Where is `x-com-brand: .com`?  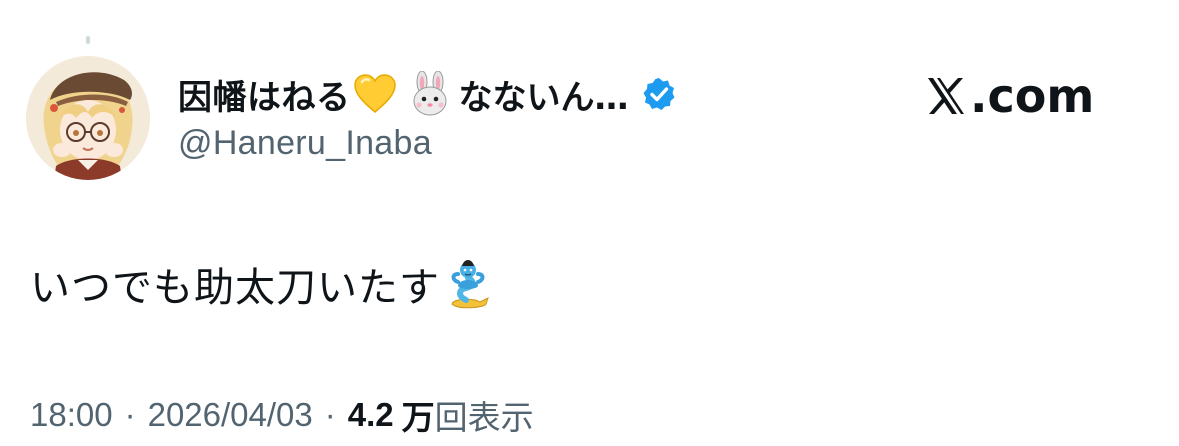
x-com-brand: .com is located at coordinates (1009, 96).